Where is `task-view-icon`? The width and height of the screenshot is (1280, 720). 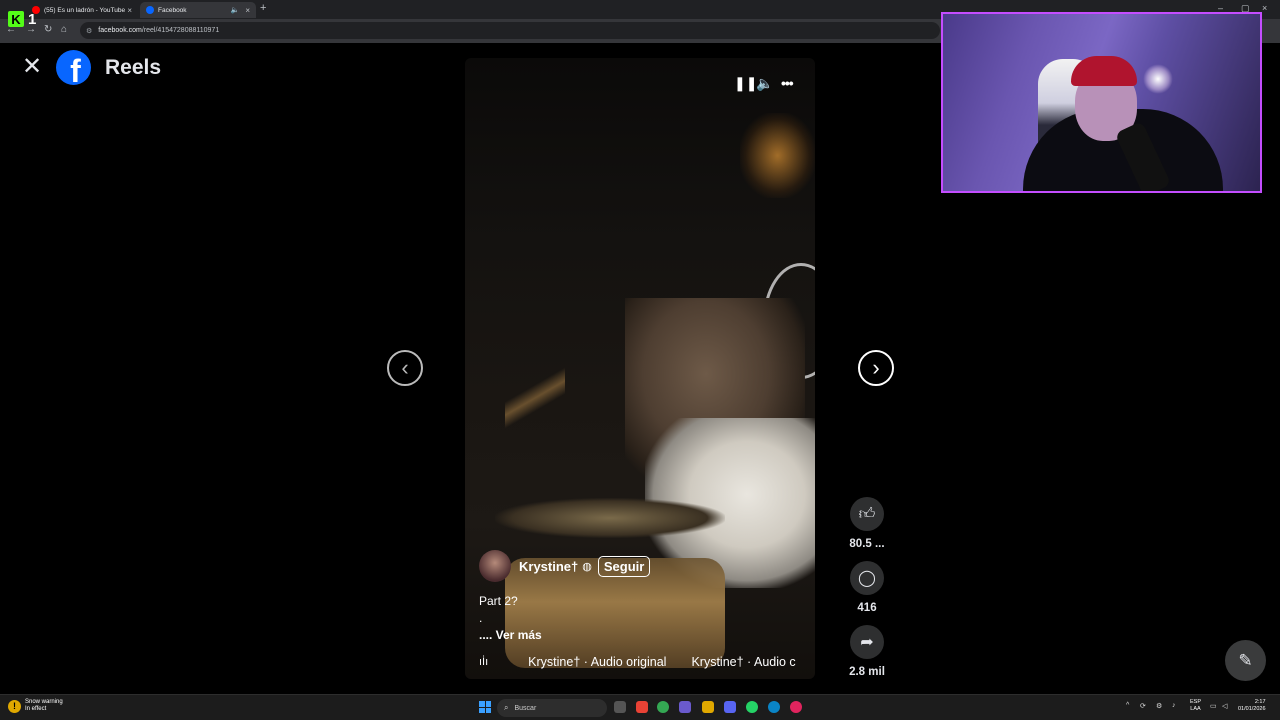
task-view-icon is located at coordinates (620, 707).